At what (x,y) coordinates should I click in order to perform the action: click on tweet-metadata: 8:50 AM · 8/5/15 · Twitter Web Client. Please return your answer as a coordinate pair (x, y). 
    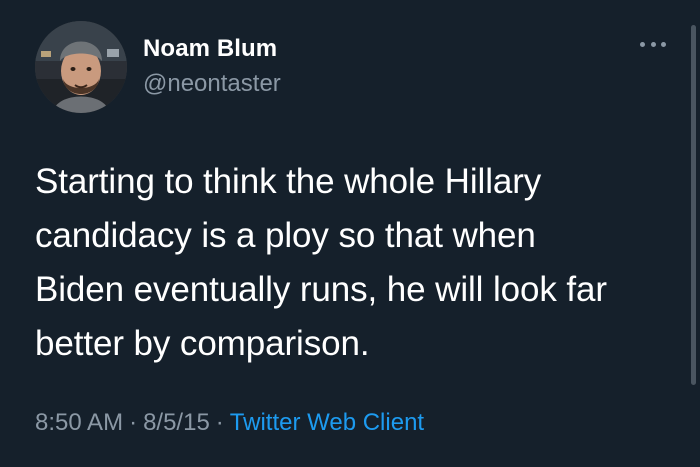
    Looking at the image, I should click on (229, 423).